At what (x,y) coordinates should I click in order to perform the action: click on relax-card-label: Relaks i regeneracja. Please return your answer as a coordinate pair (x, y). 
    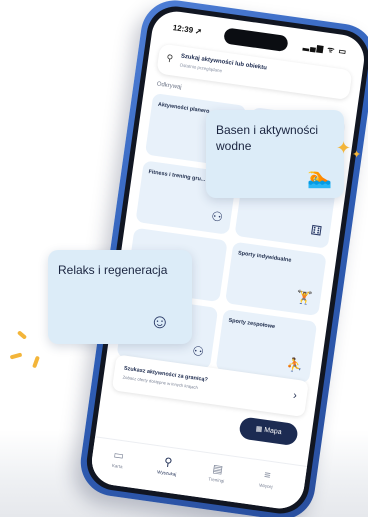
    Looking at the image, I should click on (113, 270).